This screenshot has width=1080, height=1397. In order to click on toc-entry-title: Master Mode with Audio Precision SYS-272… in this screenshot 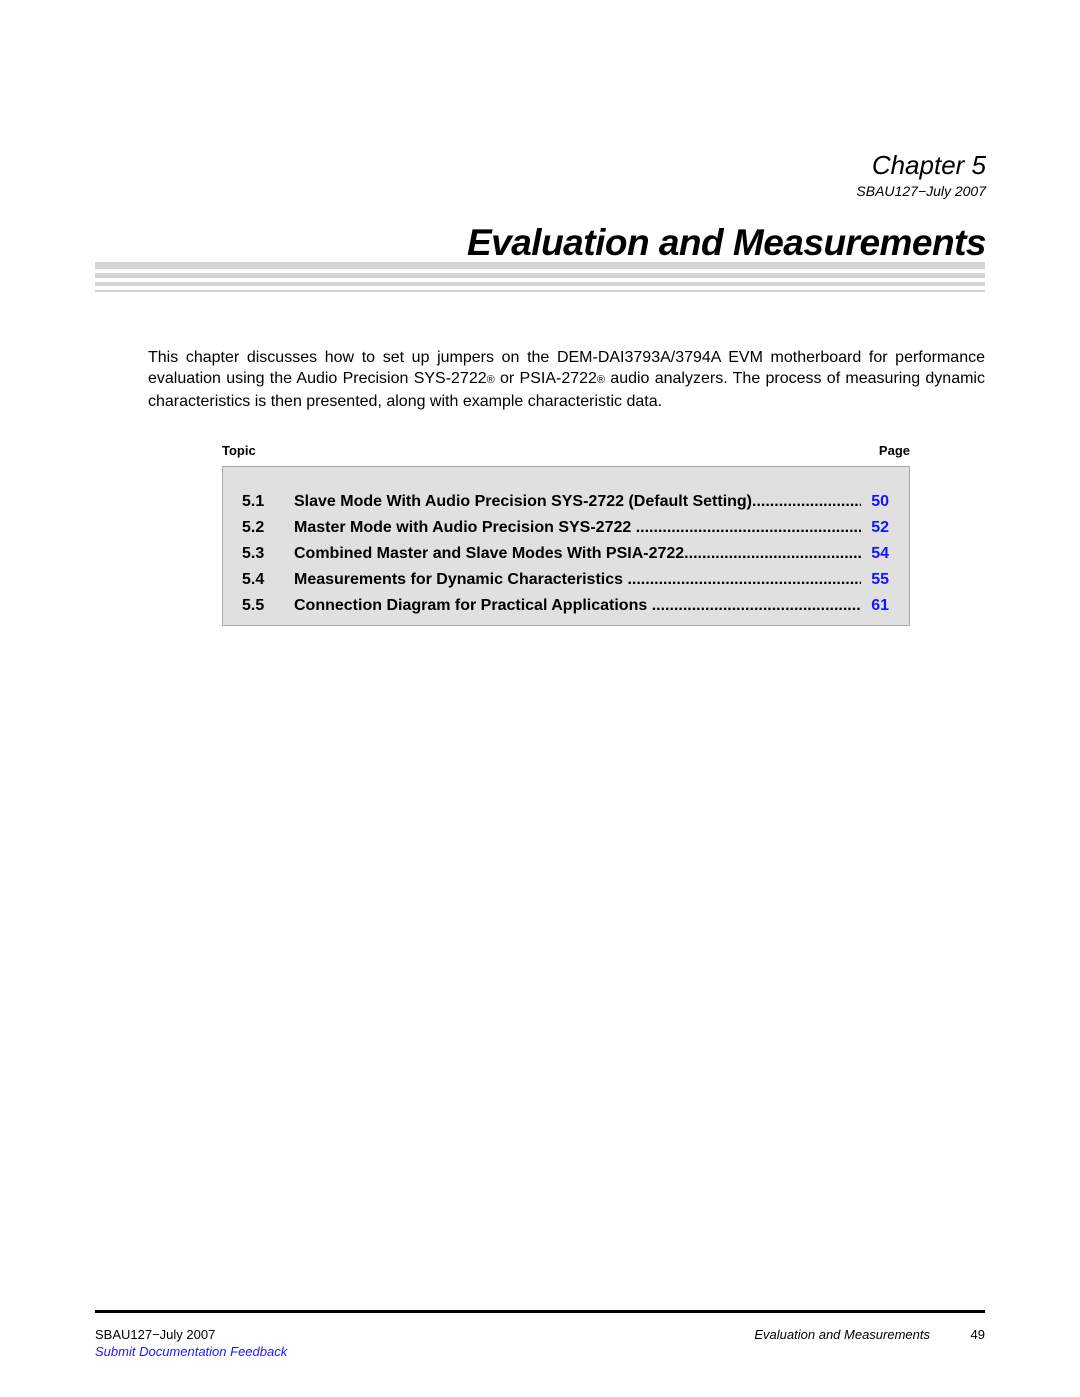, I will do `click(577, 528)`.